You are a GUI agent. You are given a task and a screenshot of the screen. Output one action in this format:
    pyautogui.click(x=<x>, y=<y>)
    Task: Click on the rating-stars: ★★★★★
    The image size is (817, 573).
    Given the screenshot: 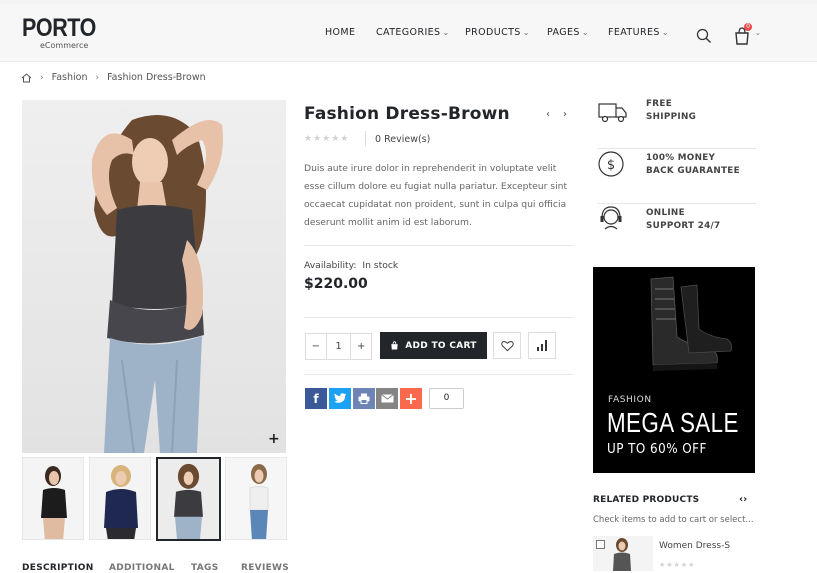 What is the action you would take?
    pyautogui.click(x=327, y=139)
    